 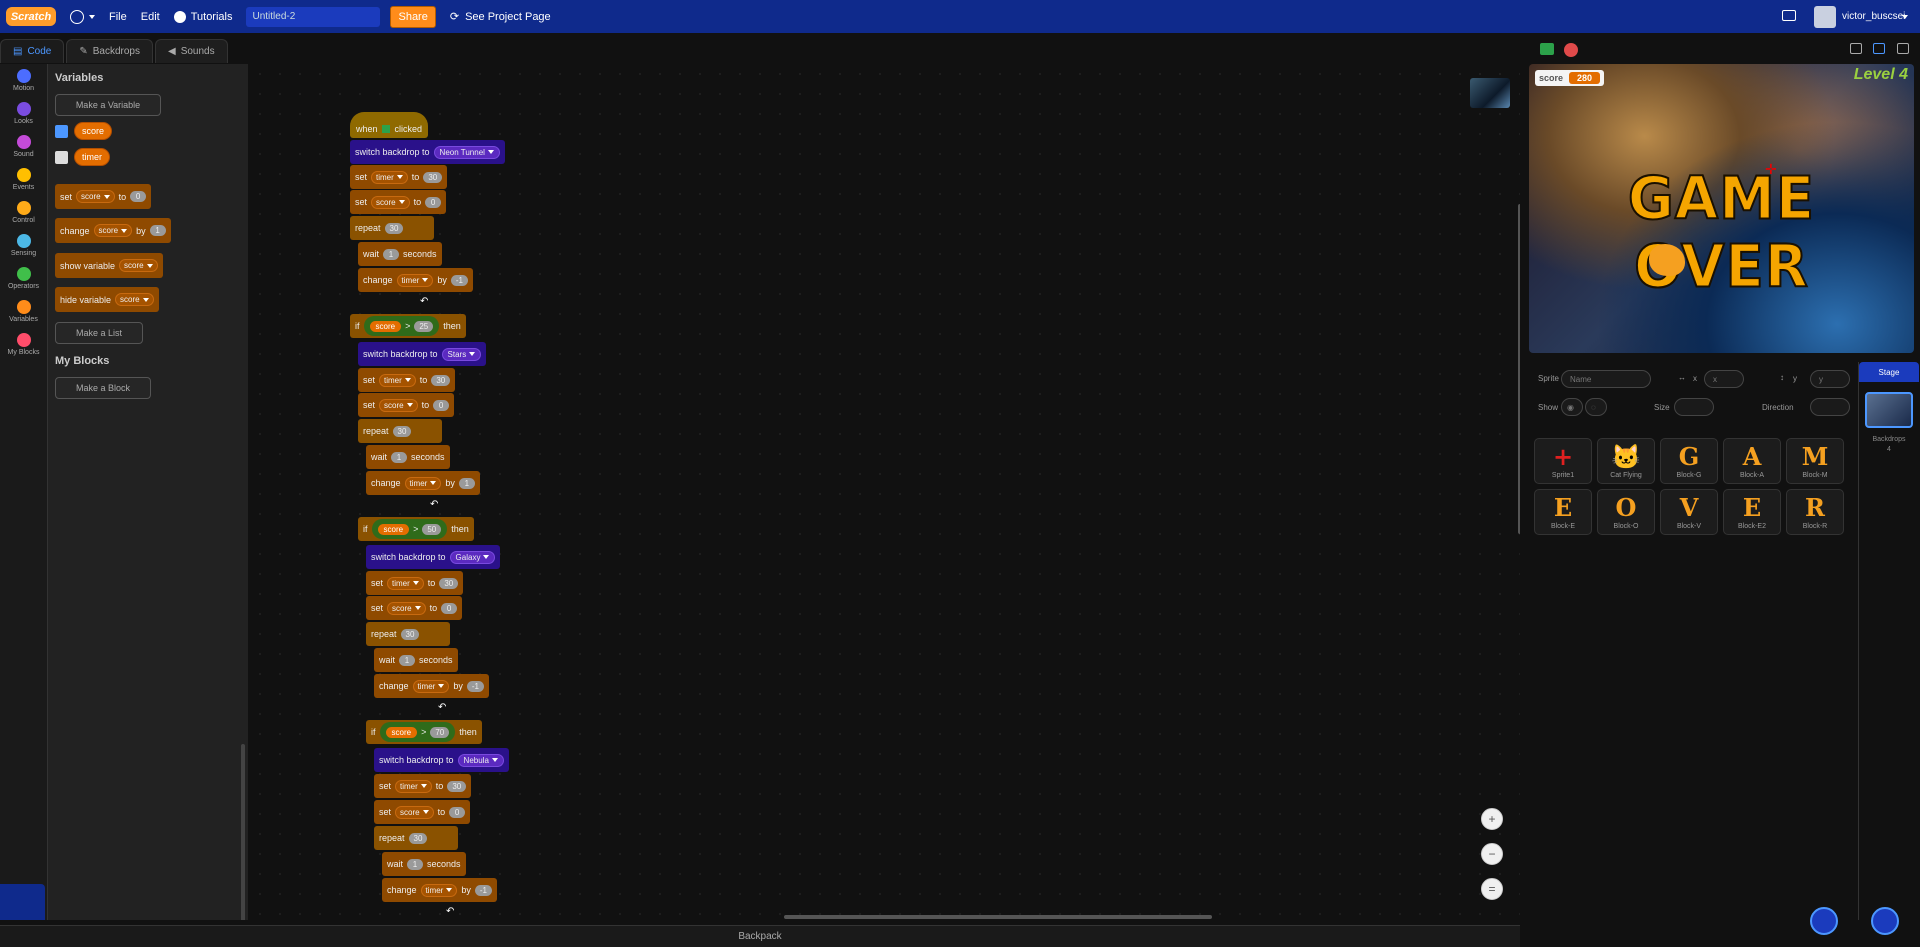 I want to click on greater-than-operator: score >25, so click(x=401, y=326).